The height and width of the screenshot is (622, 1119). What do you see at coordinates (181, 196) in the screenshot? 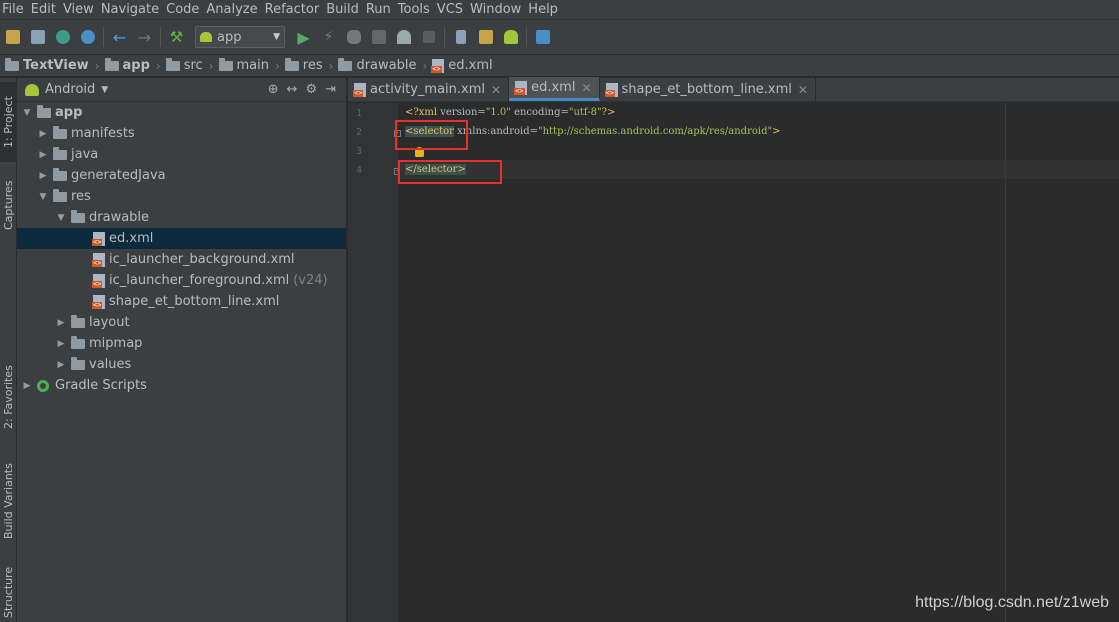
I see `tree-item-res: ▼ res` at bounding box center [181, 196].